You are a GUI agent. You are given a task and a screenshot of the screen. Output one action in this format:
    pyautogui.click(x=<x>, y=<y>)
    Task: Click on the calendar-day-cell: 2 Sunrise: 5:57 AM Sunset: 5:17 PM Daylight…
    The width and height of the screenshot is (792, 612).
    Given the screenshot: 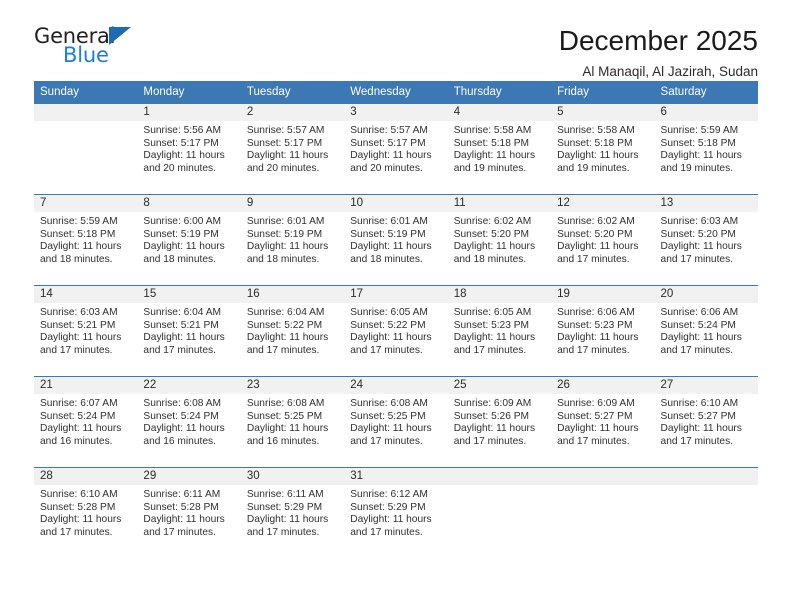 What is the action you would take?
    pyautogui.click(x=292, y=149)
    